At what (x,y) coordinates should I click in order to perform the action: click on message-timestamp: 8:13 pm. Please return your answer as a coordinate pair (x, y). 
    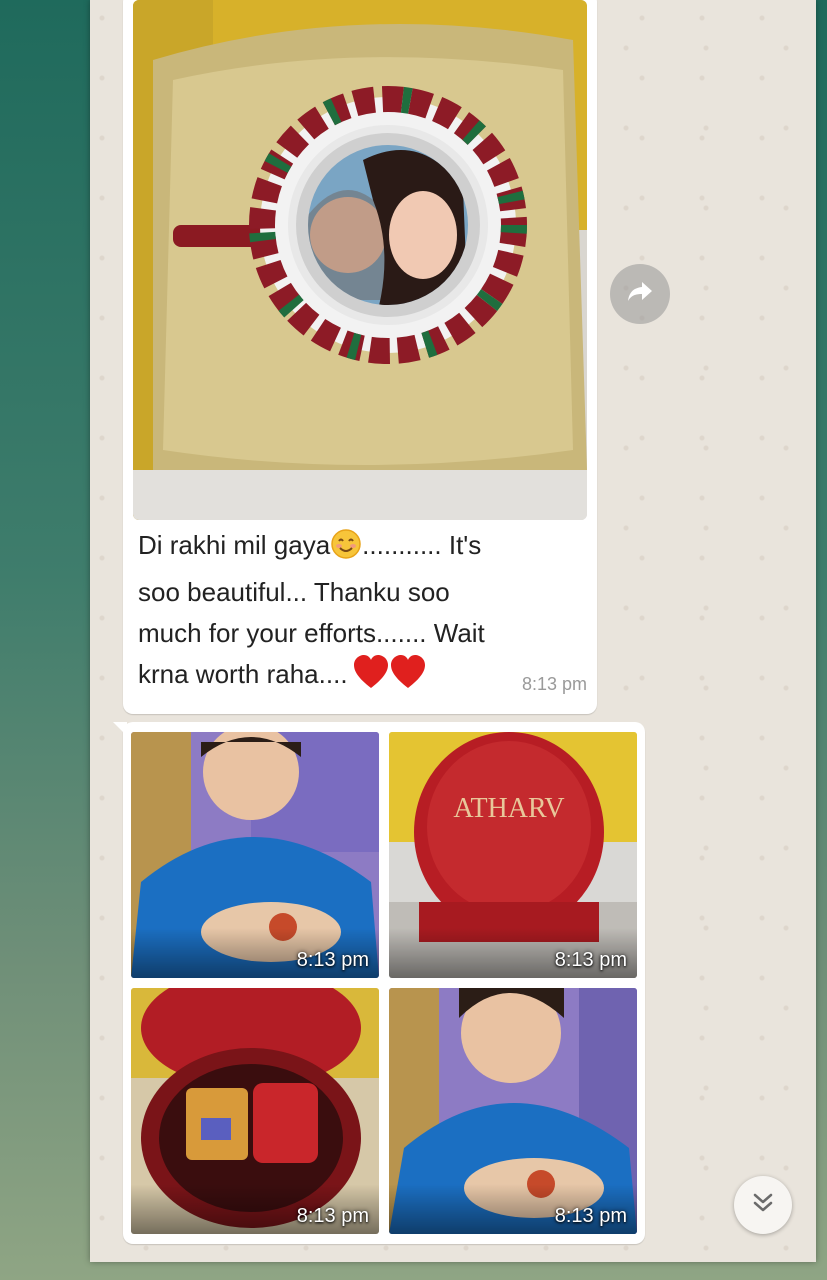
    Looking at the image, I should click on (554, 684).